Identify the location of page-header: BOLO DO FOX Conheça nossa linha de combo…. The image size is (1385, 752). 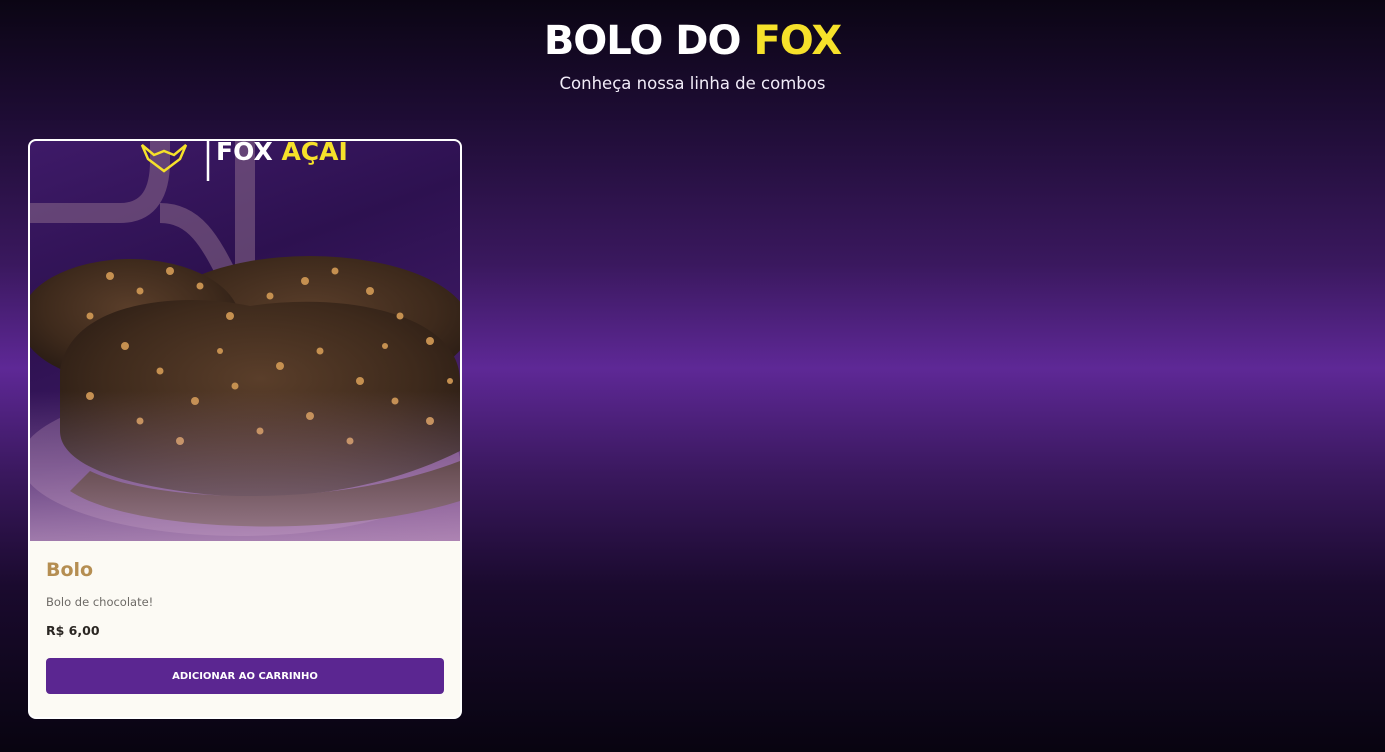
(692, 55).